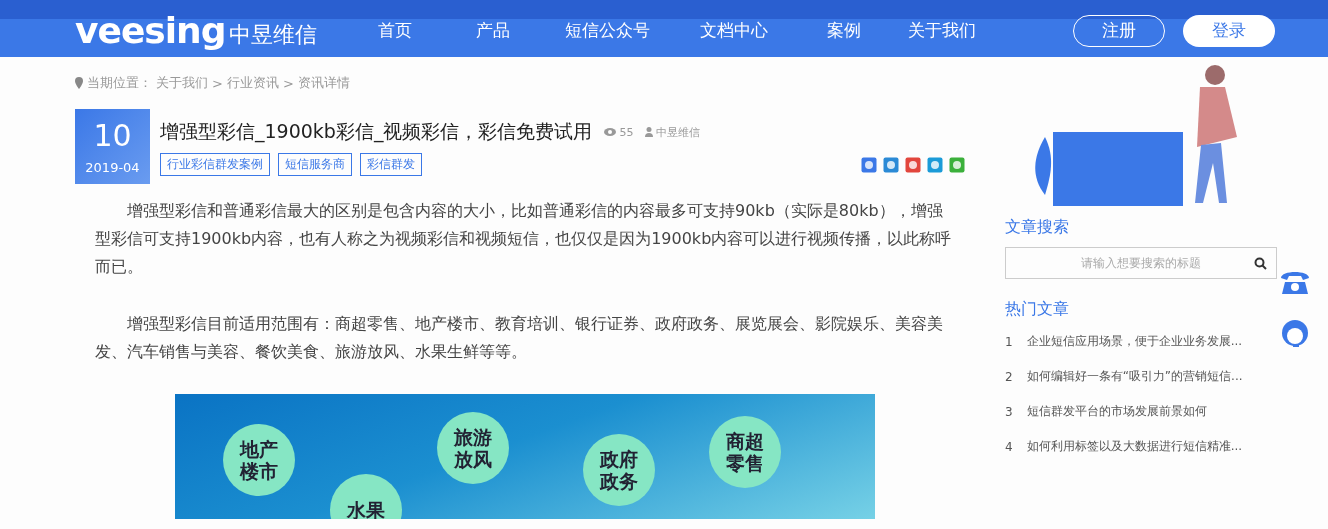  I want to click on search-field: 请输入想要搜索的标题, so click(1141, 263).